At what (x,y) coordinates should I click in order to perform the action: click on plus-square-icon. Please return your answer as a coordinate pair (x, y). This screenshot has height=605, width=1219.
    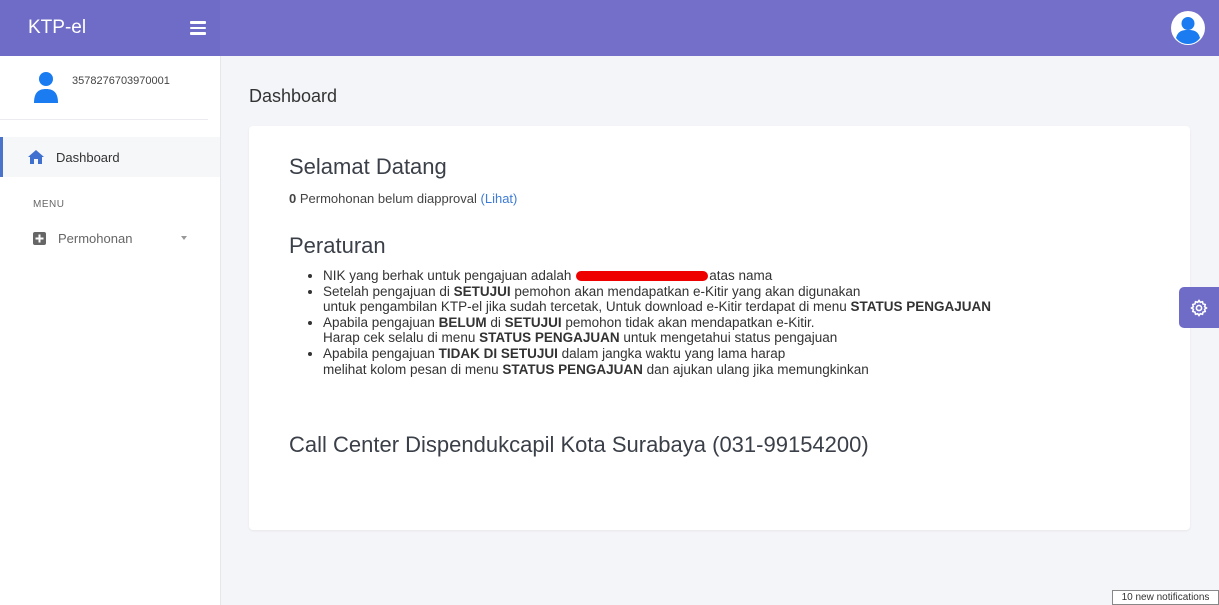
    Looking at the image, I should click on (39, 238).